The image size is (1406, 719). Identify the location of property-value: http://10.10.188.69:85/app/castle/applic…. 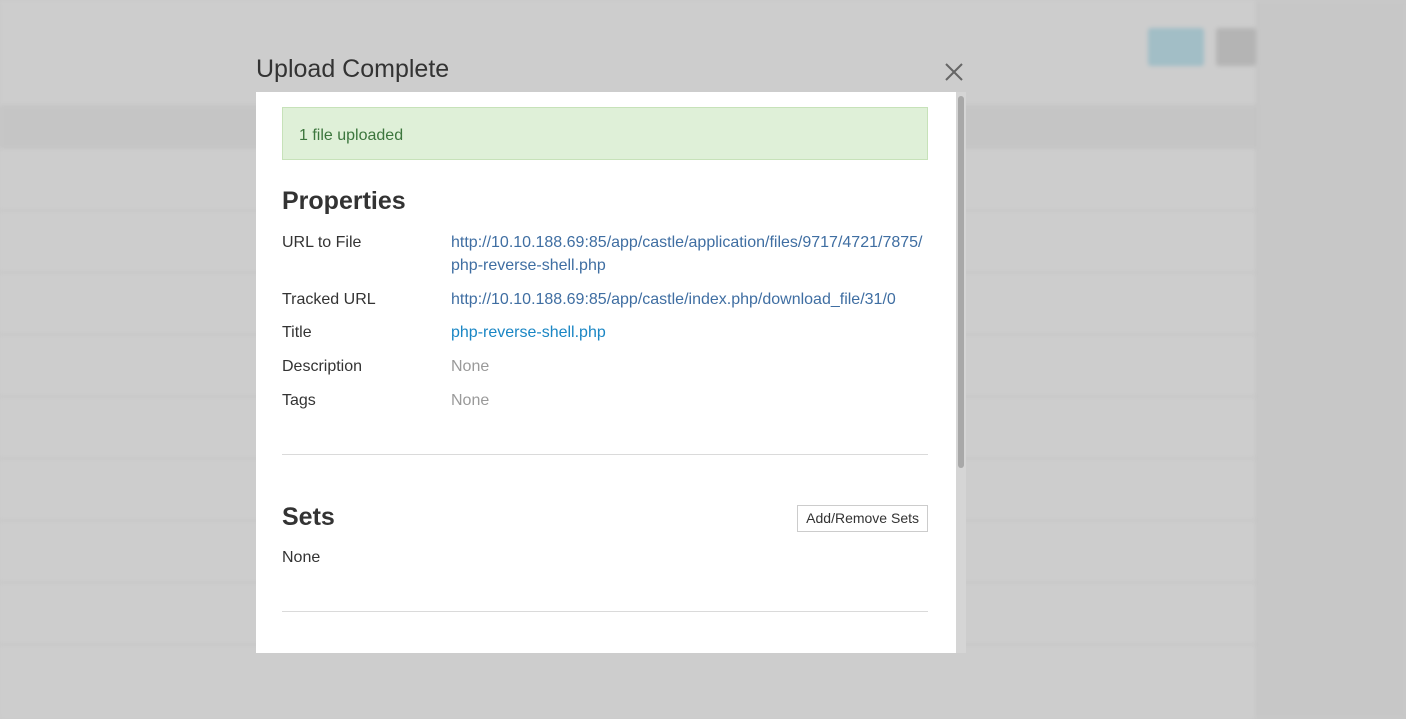
(689, 254).